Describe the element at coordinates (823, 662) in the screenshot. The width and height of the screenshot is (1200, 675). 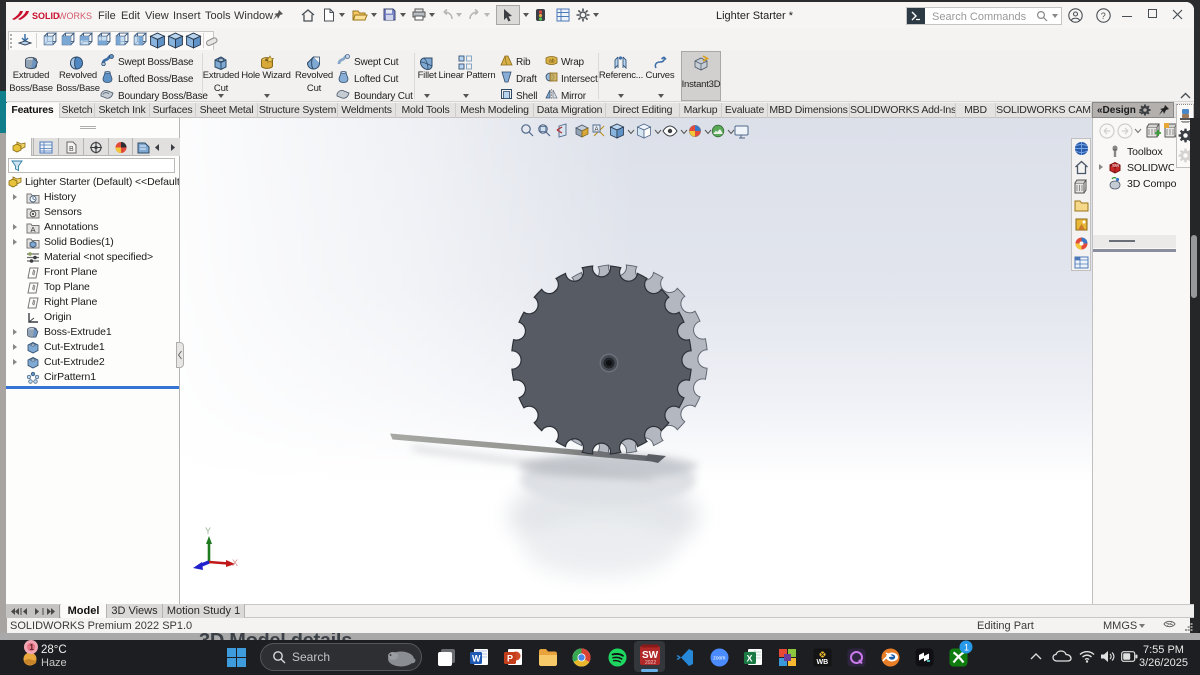
I see `svg-text: WB` at that location.